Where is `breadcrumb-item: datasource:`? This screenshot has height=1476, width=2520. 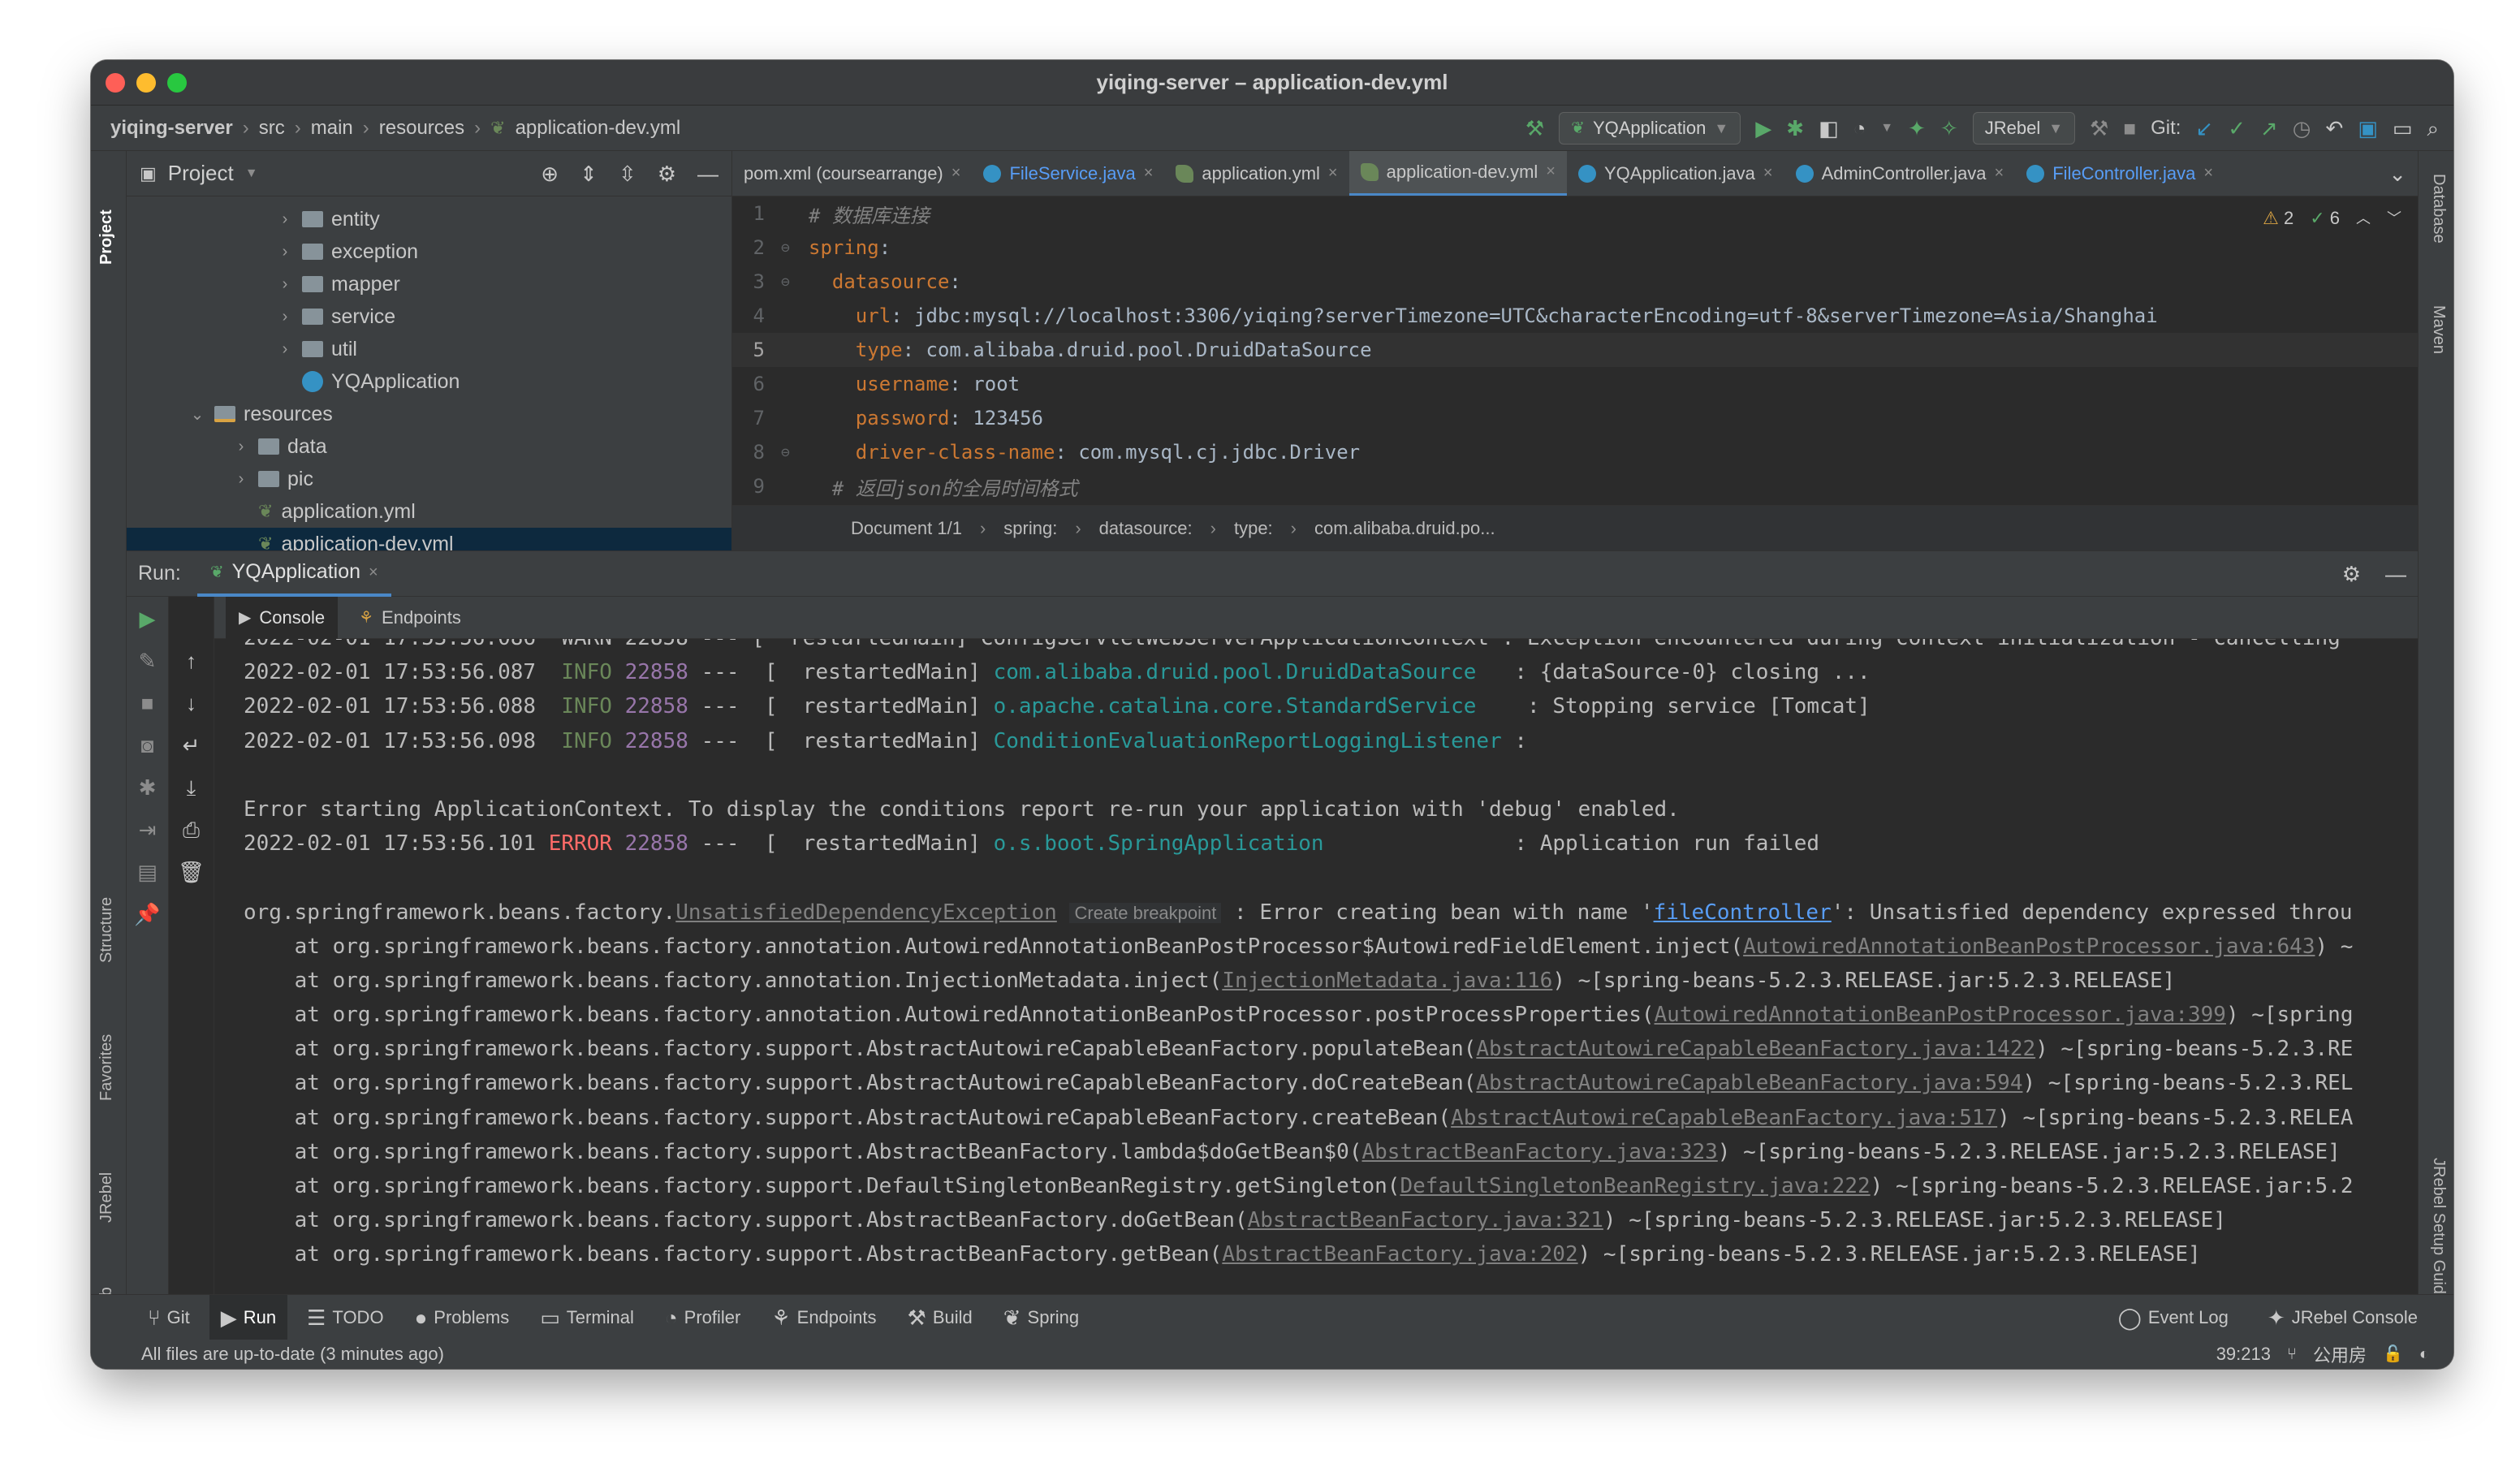 breadcrumb-item: datasource: is located at coordinates (1146, 529).